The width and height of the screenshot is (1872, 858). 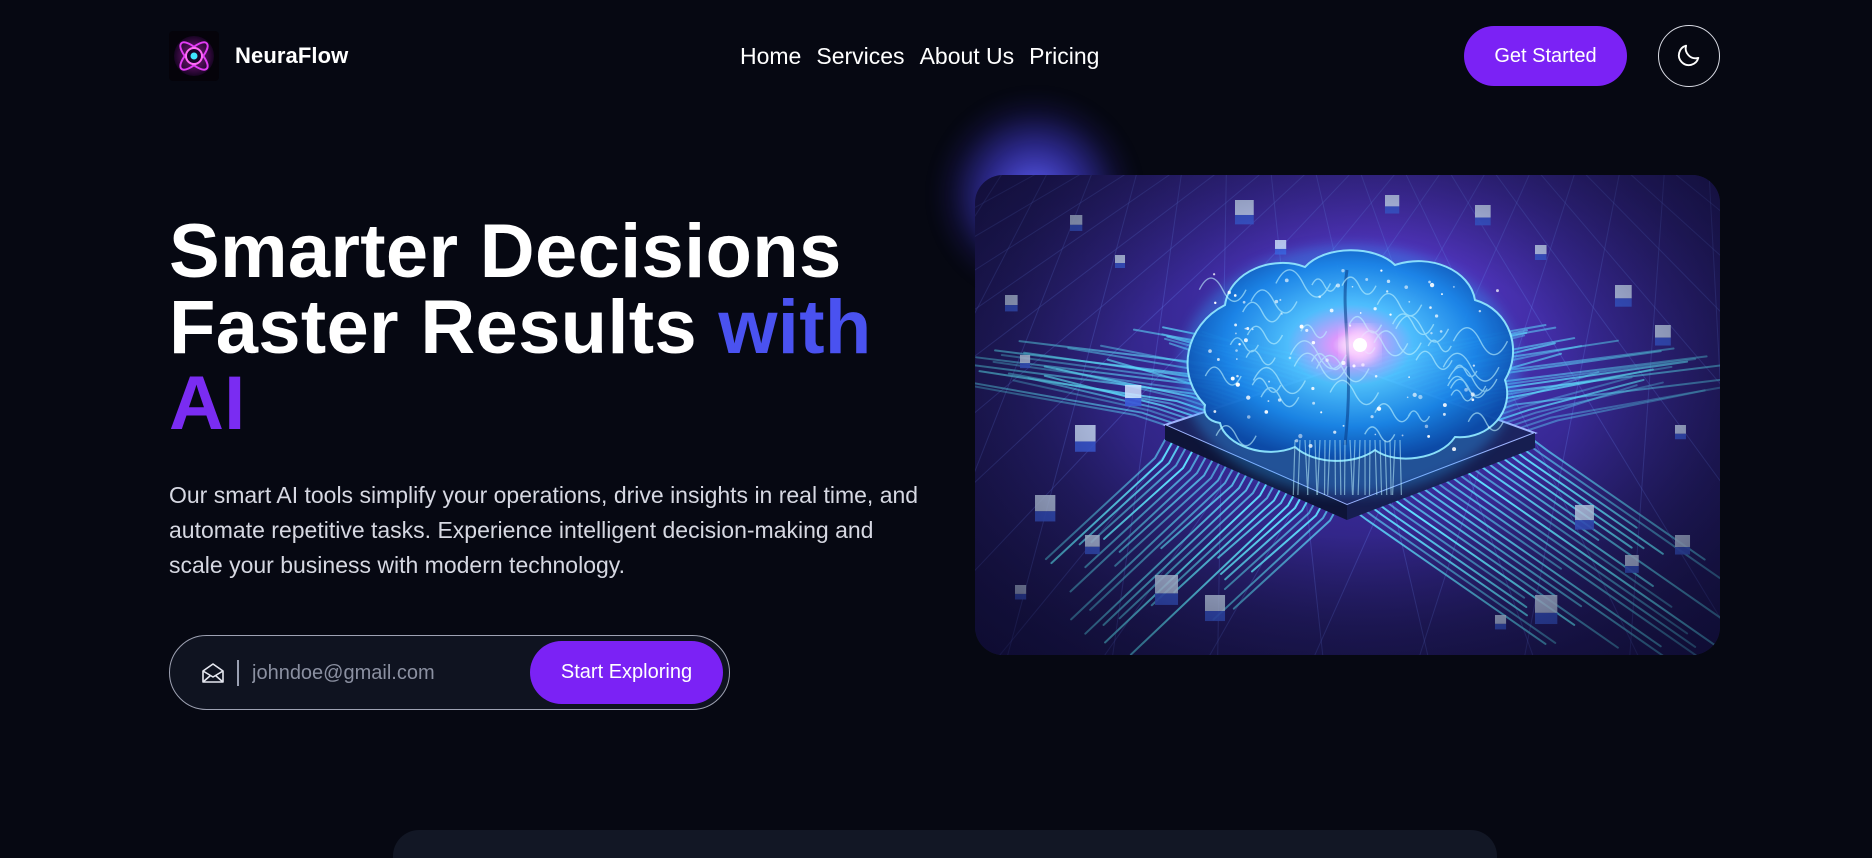 I want to click on hero-title: Smarter Decisions Faster Results with AI, so click(x=549, y=328).